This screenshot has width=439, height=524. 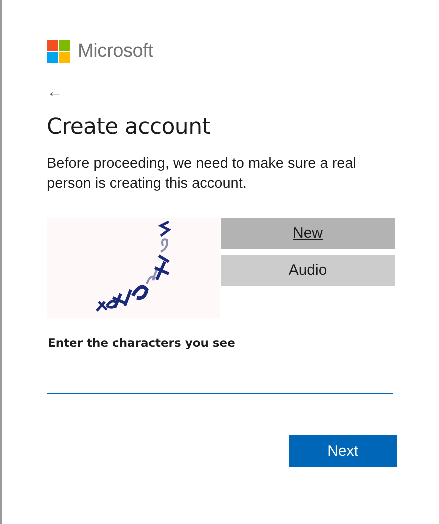 I want to click on audio-captcha-button: Audio, so click(x=308, y=270).